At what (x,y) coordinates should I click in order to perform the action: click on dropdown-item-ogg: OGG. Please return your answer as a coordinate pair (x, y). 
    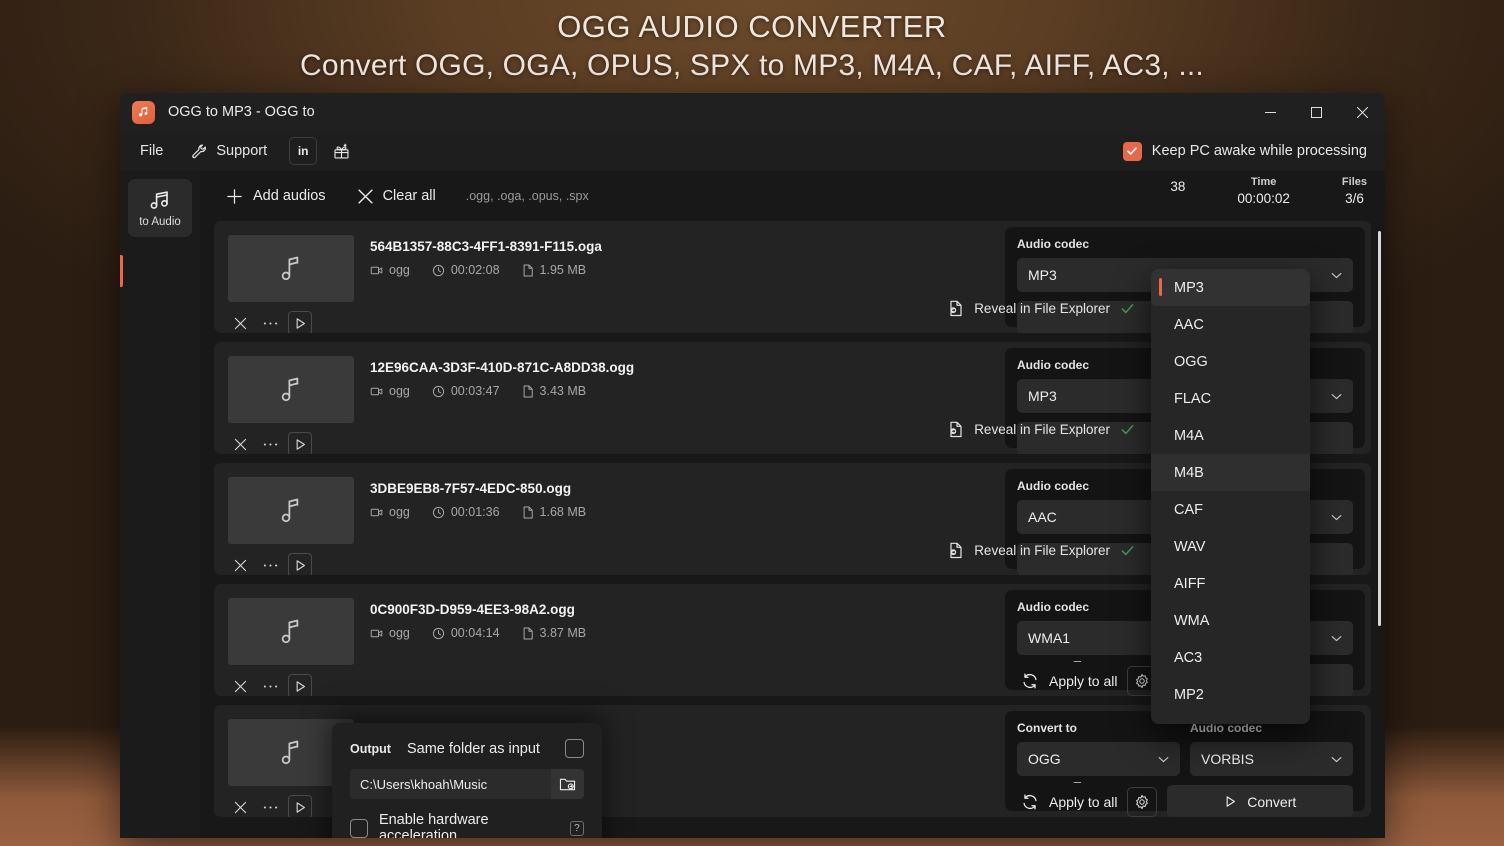
    Looking at the image, I should click on (1230, 361).